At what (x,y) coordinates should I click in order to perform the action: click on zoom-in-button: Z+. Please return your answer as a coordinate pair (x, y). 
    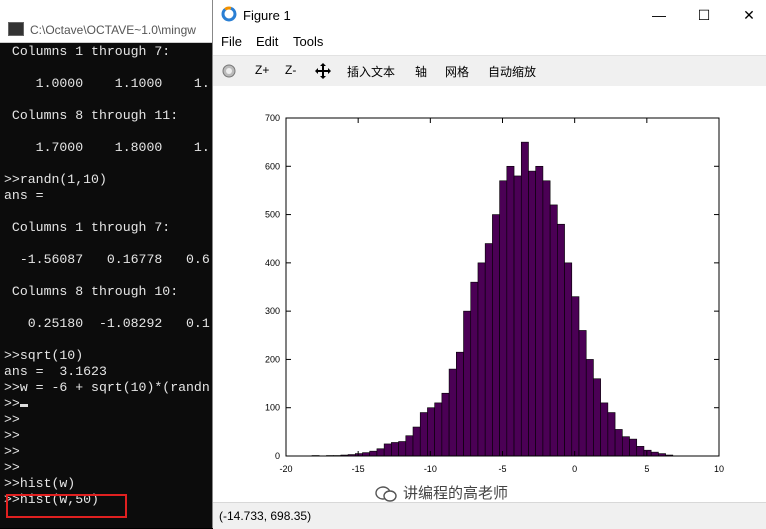
    Looking at the image, I should click on (262, 70).